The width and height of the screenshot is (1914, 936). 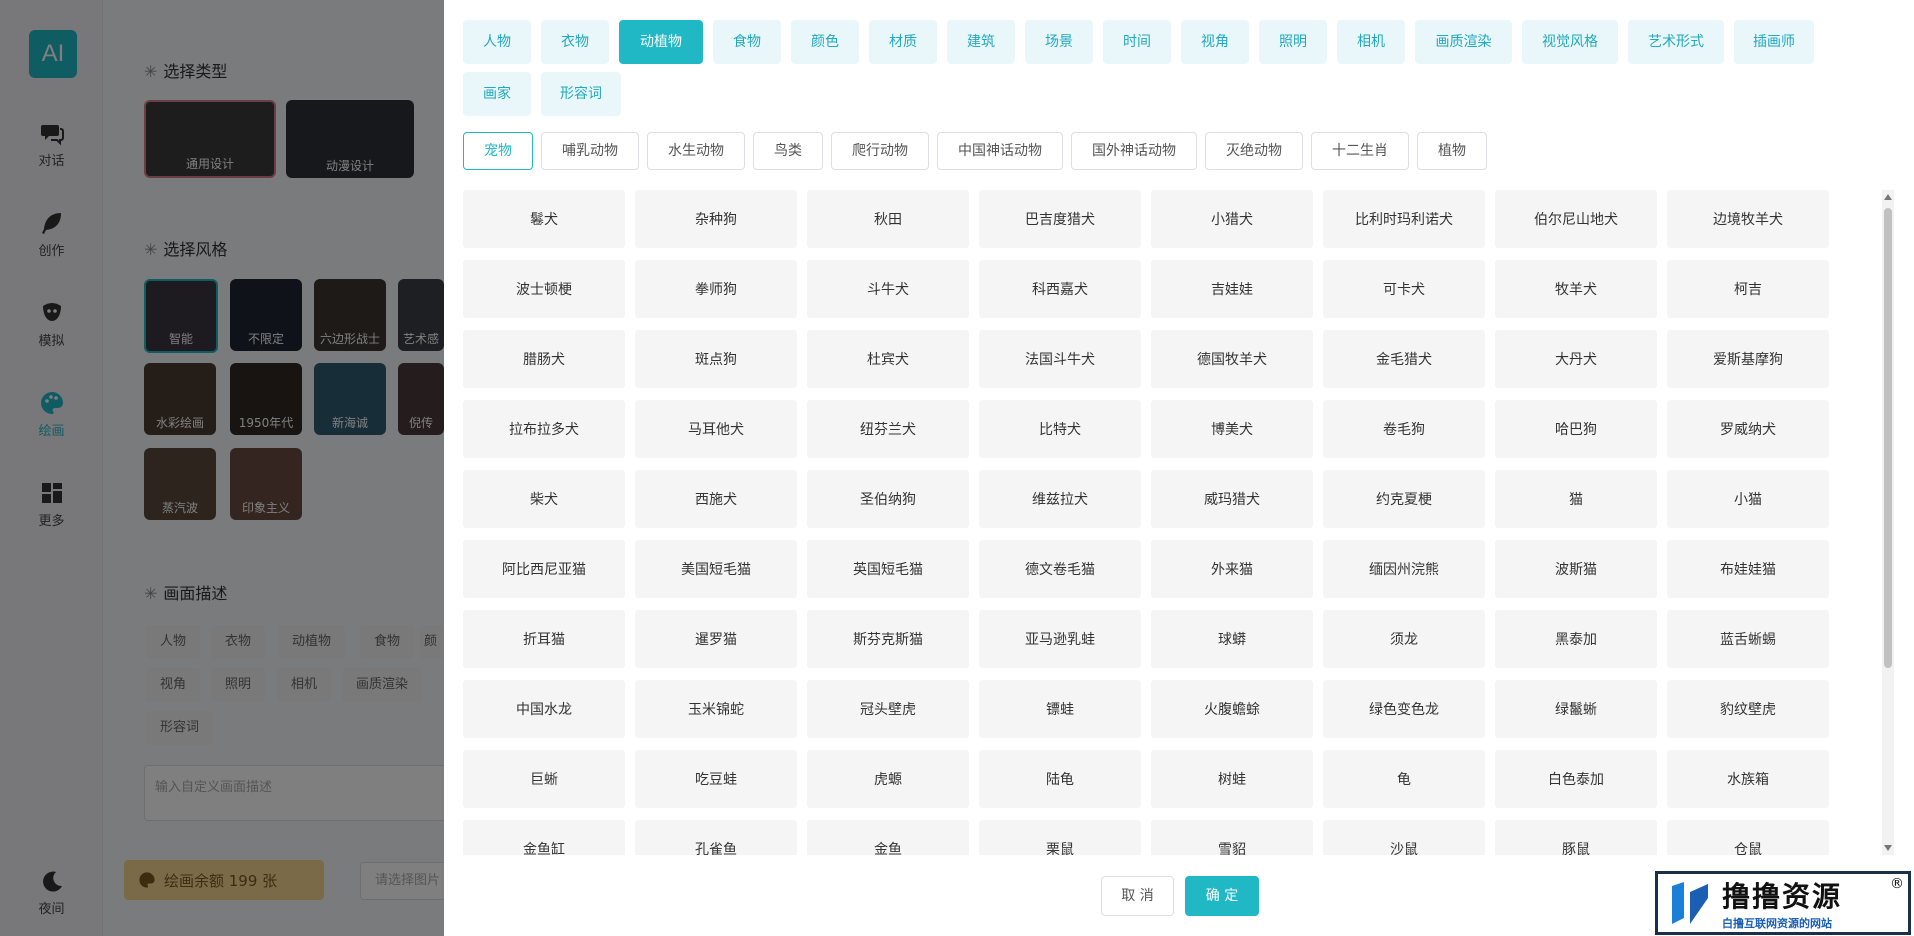 What do you see at coordinates (1000, 151) in the screenshot?
I see `subtab-chinese-myth: 中国神话动物` at bounding box center [1000, 151].